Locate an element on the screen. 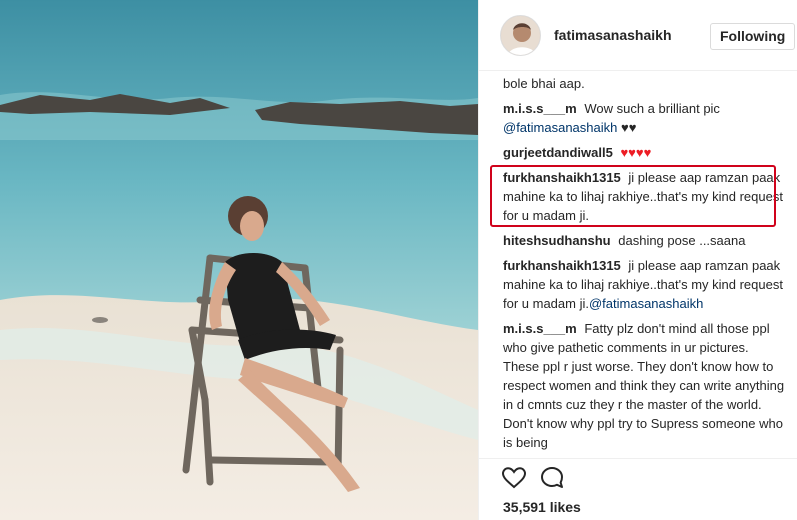 This screenshot has width=797, height=520. comment-item: bole bhai aap. is located at coordinates (645, 83).